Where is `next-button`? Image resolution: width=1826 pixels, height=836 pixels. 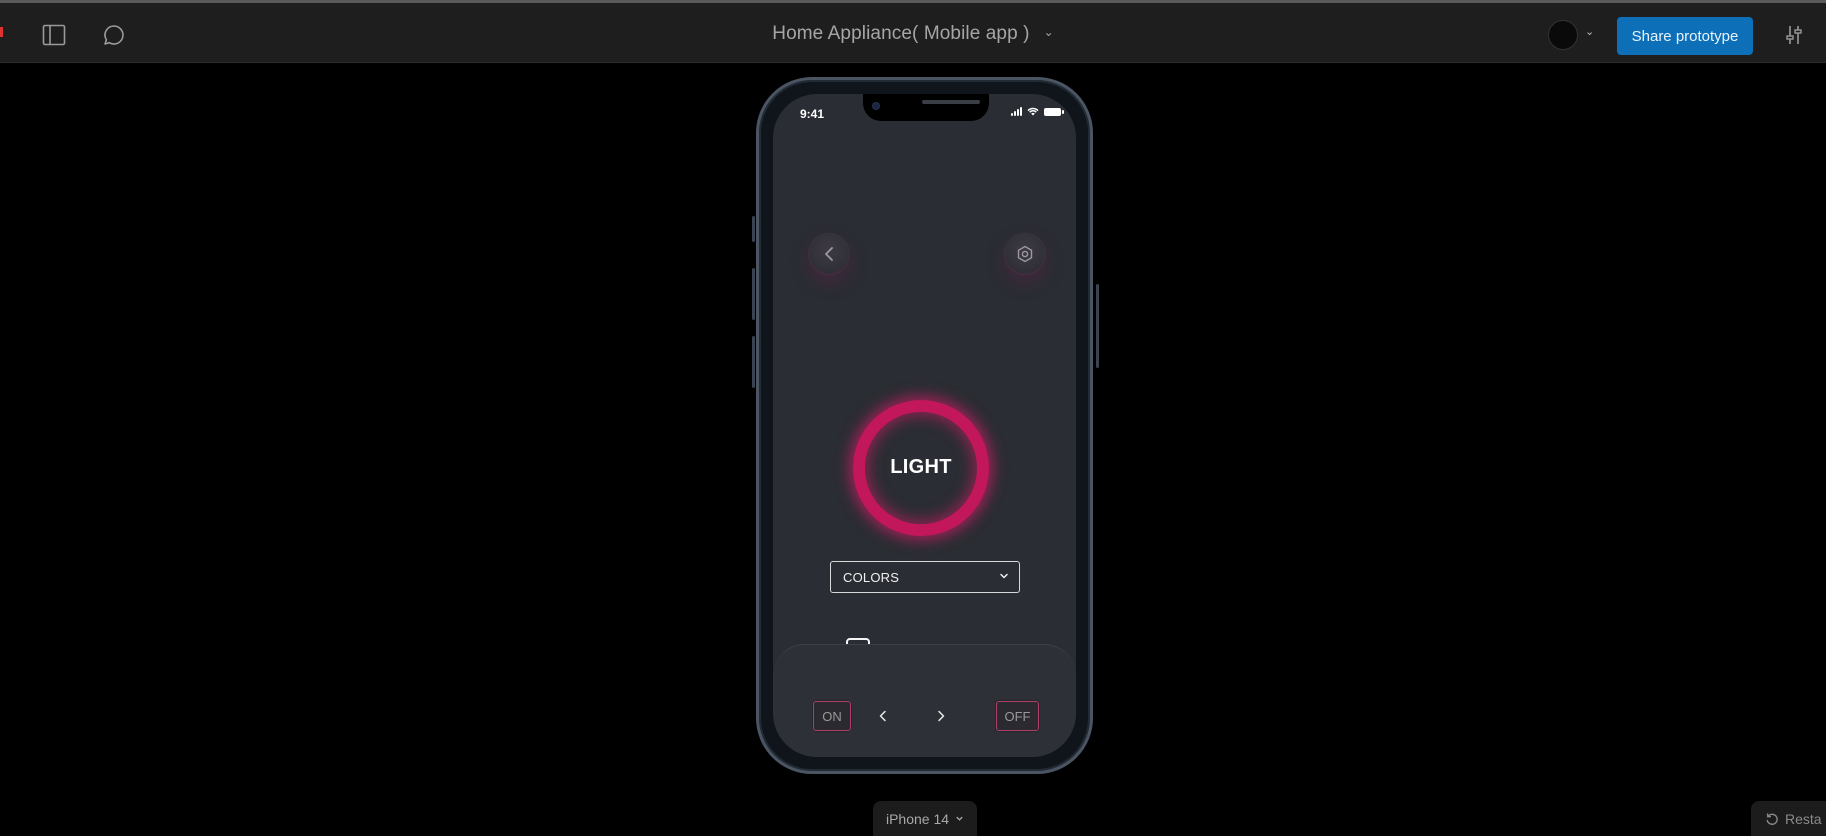 next-button is located at coordinates (941, 716).